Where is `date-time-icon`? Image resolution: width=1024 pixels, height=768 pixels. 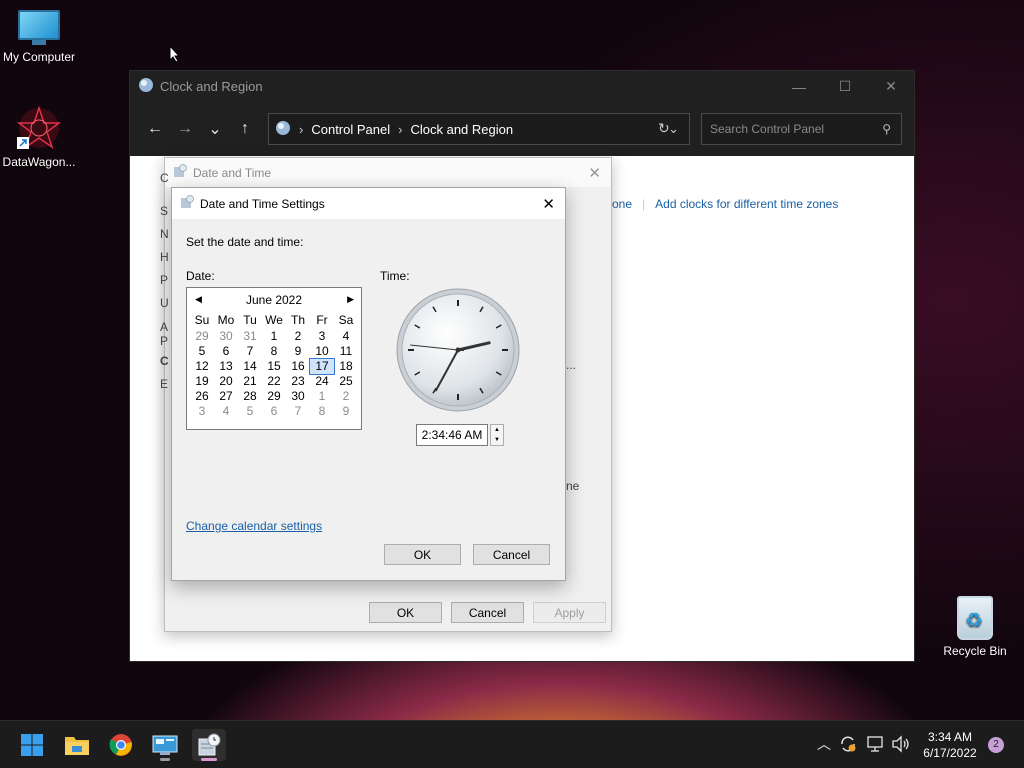
date-time-icon is located at coordinates (187, 203).